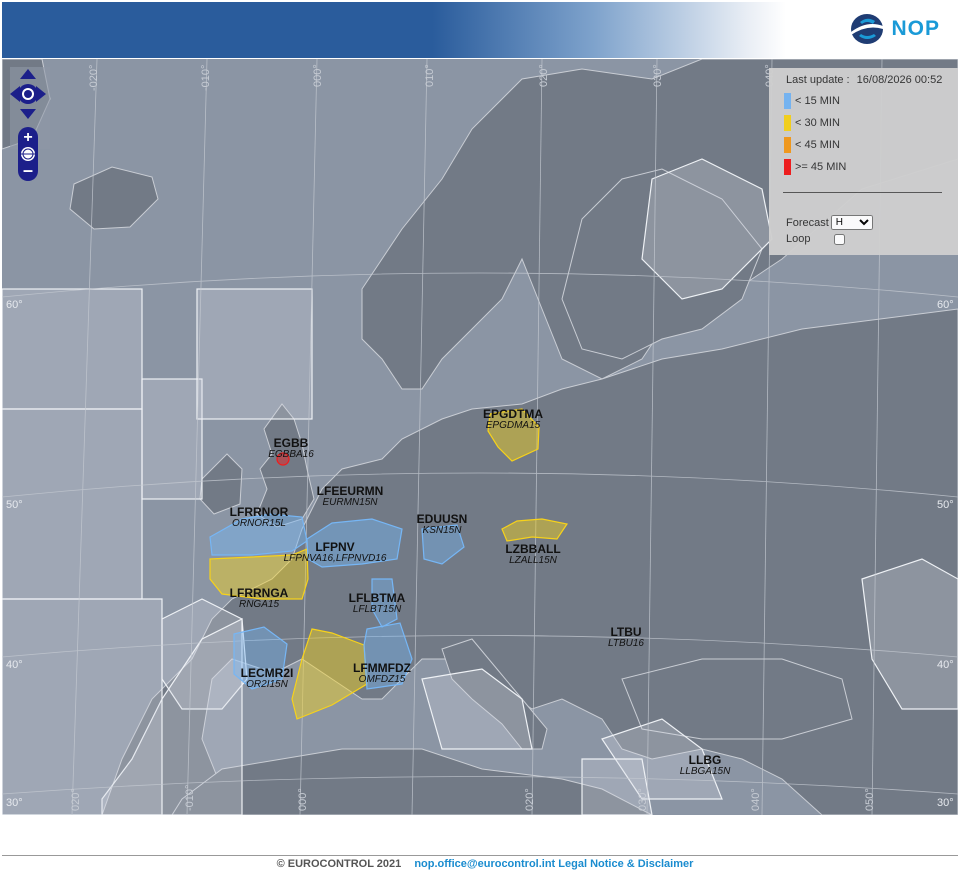  I want to click on sector-label: LLBG LLBGA15N, so click(705, 766).